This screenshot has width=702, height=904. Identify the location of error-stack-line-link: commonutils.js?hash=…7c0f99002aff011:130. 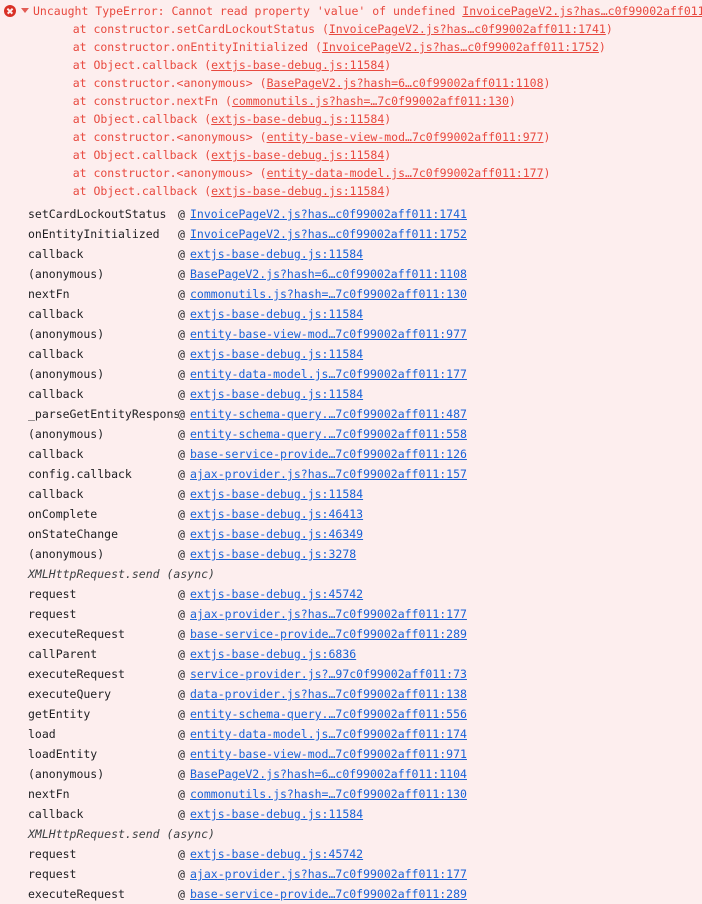
(370, 101).